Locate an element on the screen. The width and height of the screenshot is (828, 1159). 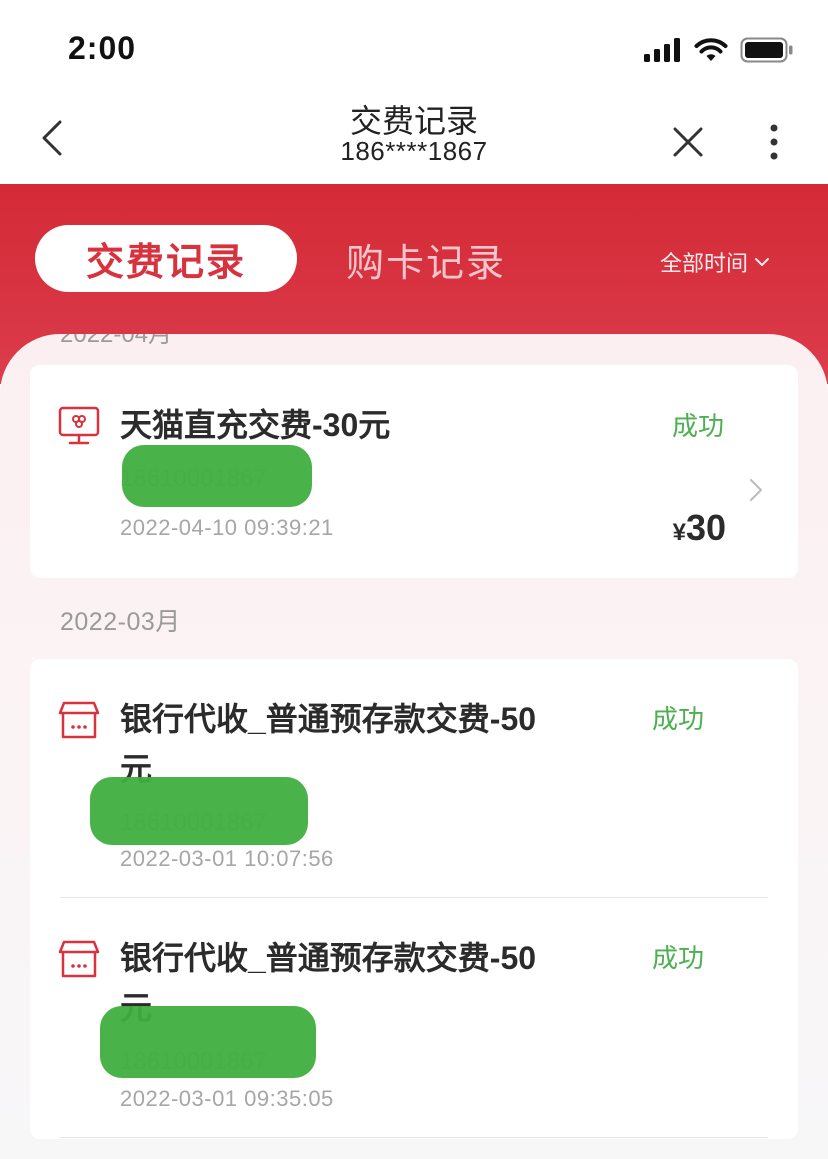
month-header-peek: 2022-04月 is located at coordinates (116, 341).